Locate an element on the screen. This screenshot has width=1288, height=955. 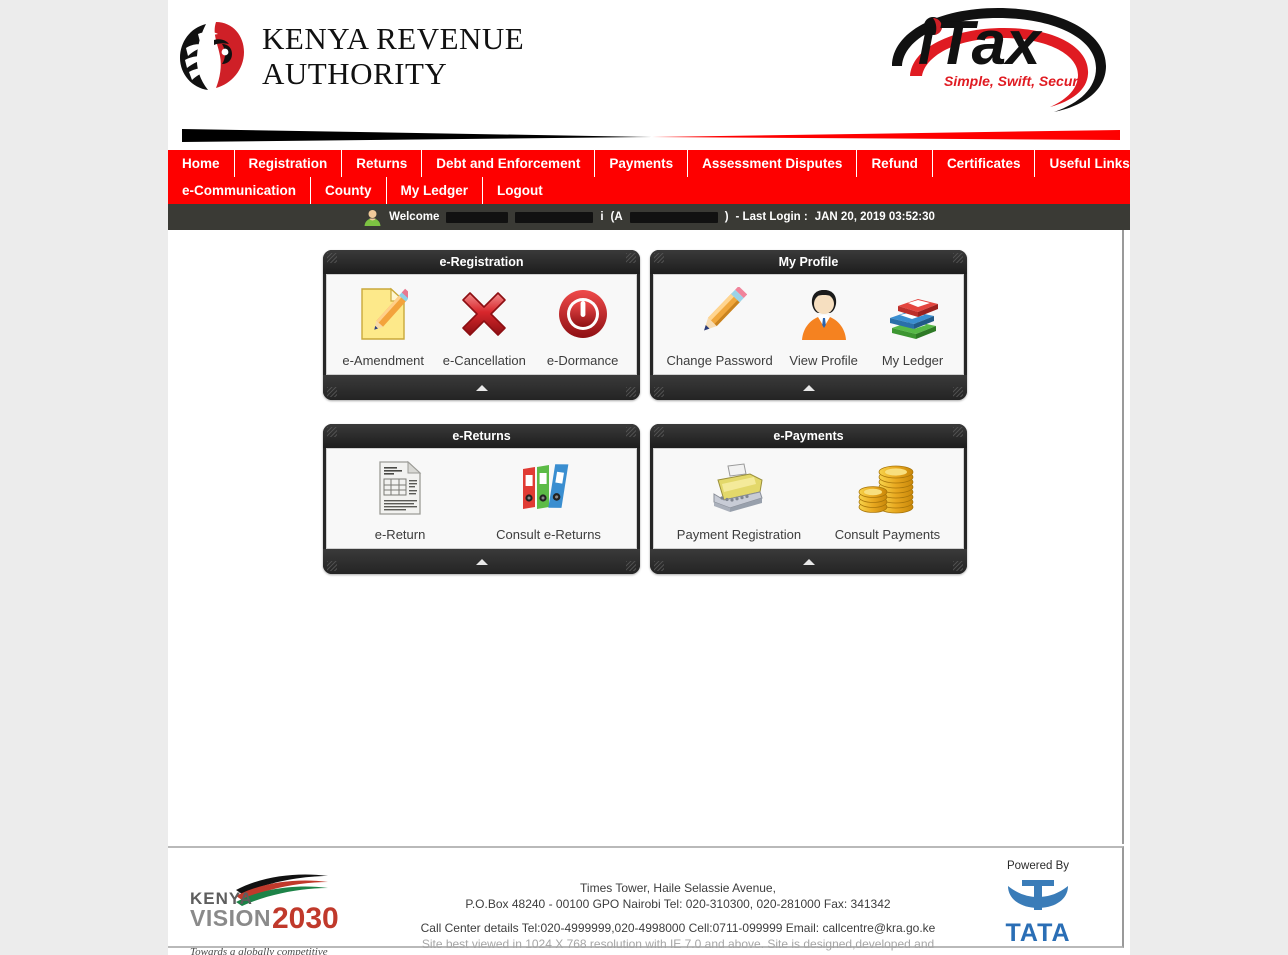
person-icon is located at coordinates (824, 314).